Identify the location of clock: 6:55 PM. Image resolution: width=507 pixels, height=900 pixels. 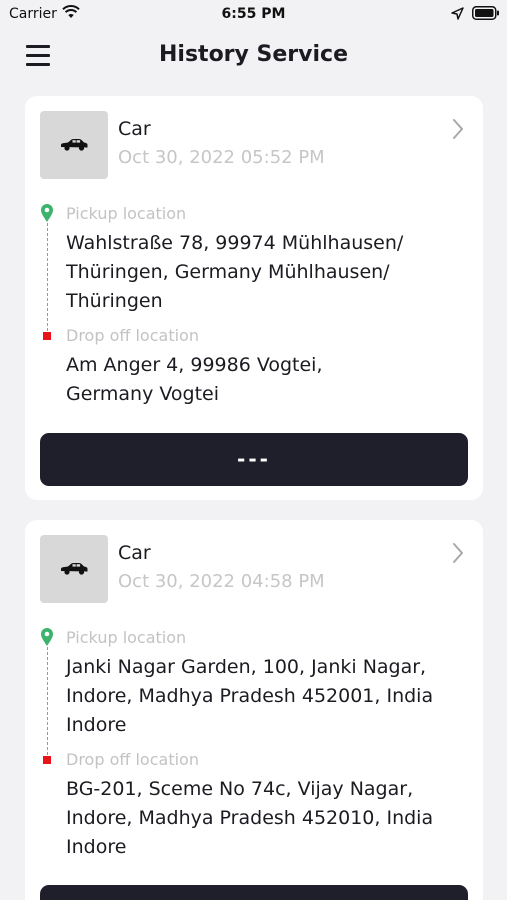
(253, 14).